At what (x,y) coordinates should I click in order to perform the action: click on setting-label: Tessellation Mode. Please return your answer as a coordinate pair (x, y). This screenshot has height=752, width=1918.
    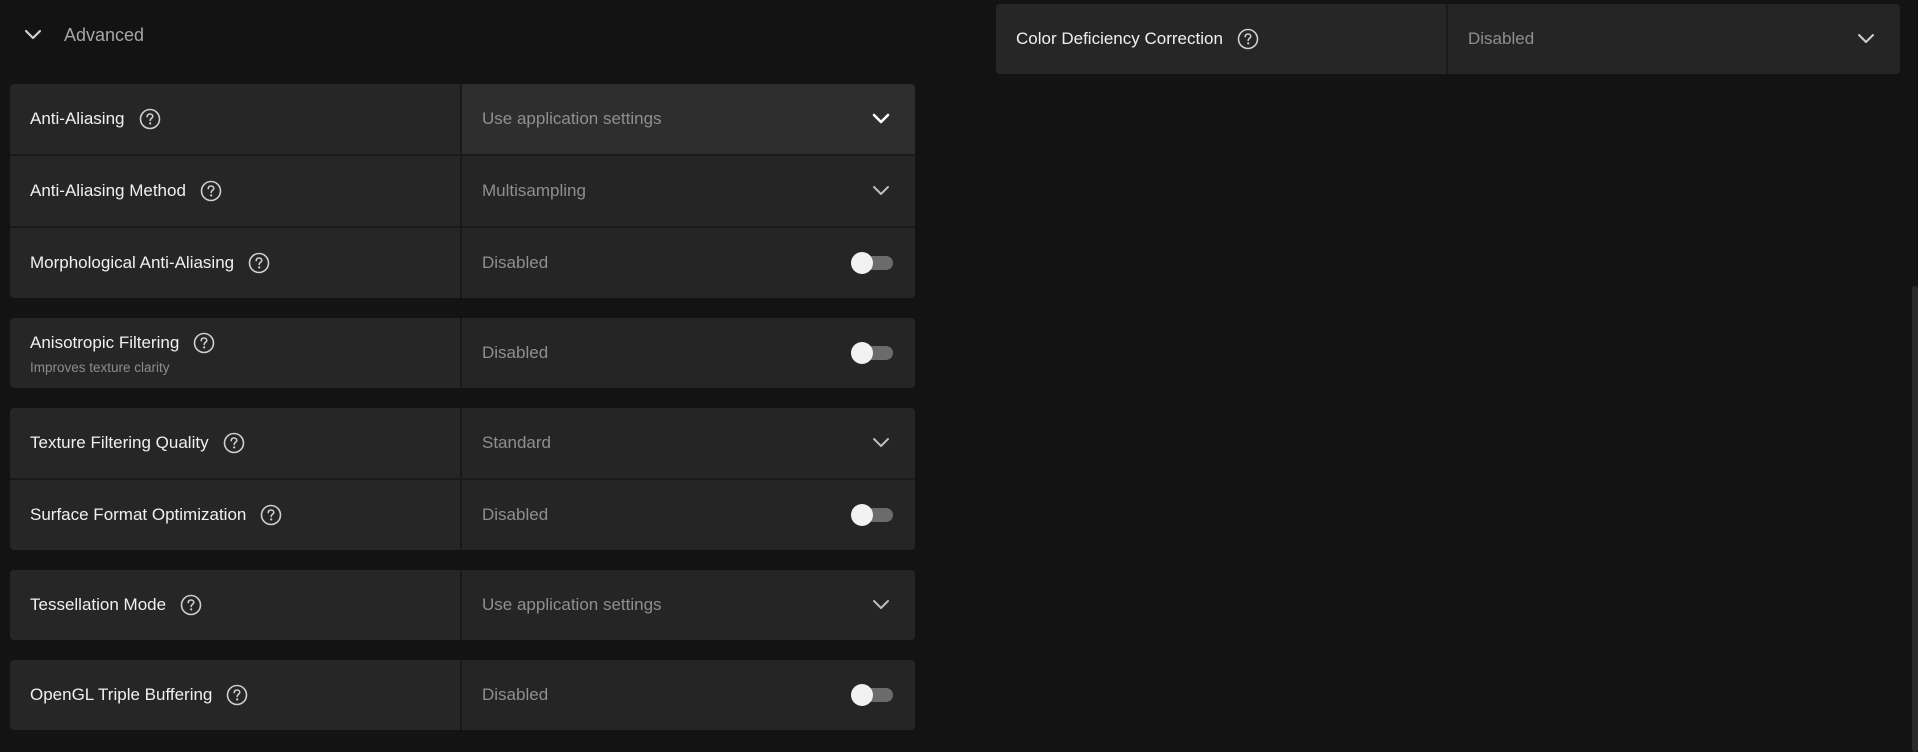
    Looking at the image, I should click on (98, 604).